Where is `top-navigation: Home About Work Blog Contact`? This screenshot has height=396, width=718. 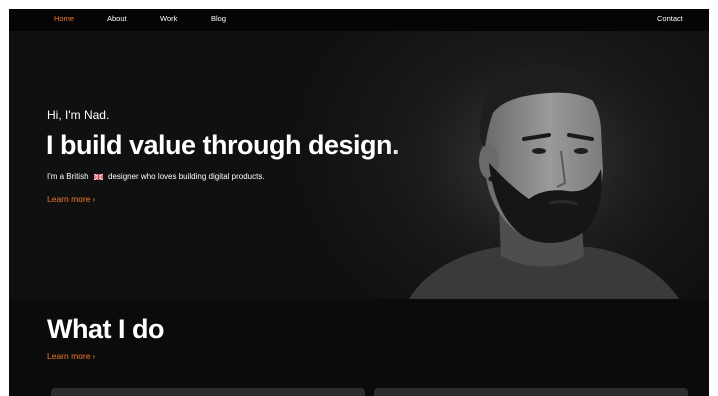
top-navigation: Home About Work Blog Contact is located at coordinates (359, 20).